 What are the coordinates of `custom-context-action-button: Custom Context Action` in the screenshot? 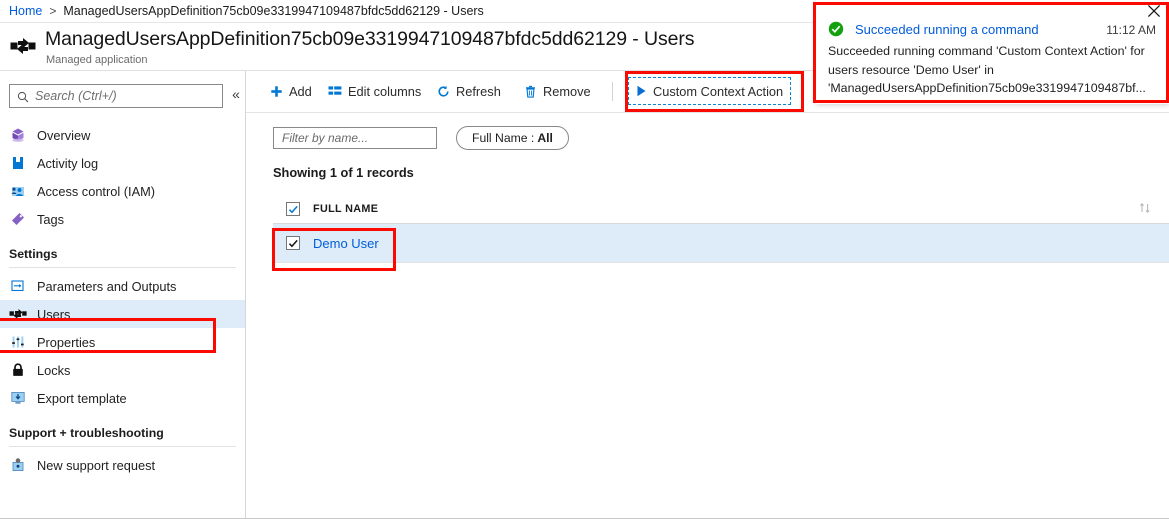 It's located at (709, 91).